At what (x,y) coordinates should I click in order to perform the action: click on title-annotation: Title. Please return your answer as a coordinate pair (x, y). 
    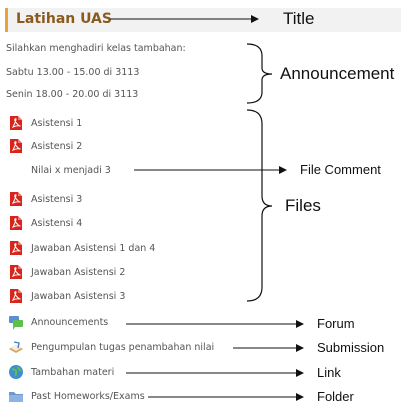
    Looking at the image, I should click on (299, 18).